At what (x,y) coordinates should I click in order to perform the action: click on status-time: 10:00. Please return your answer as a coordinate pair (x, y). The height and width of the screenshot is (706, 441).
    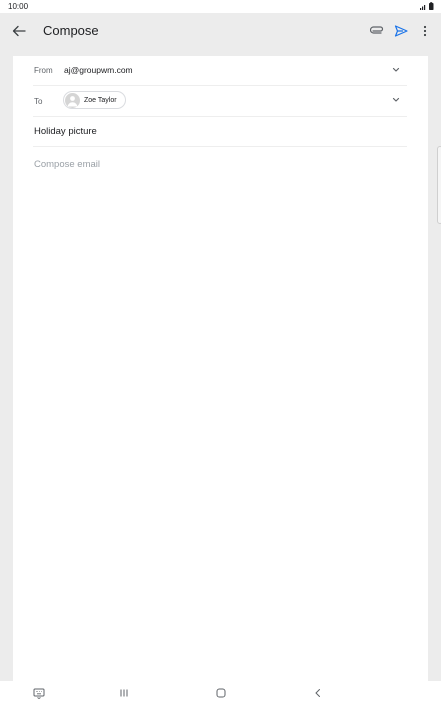
    Looking at the image, I should click on (18, 6).